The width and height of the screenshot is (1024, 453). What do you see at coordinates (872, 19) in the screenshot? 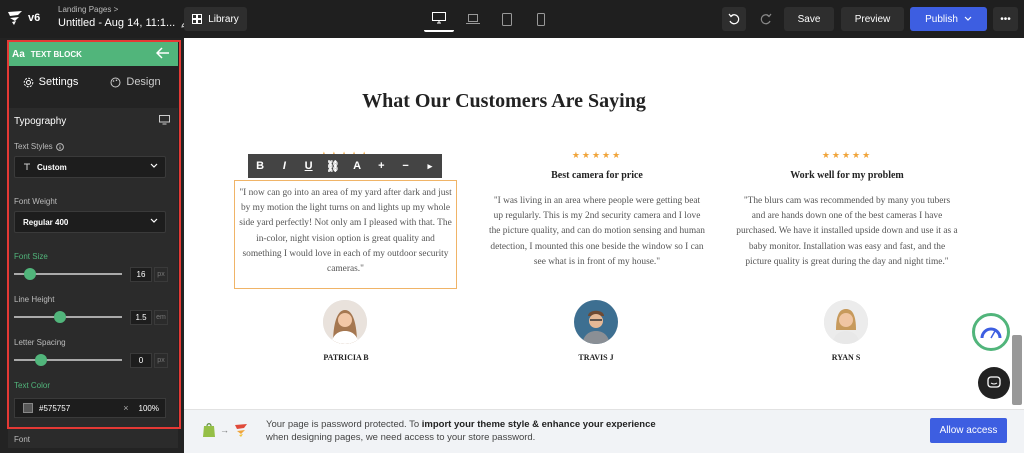
I see `preview-button: Preview` at bounding box center [872, 19].